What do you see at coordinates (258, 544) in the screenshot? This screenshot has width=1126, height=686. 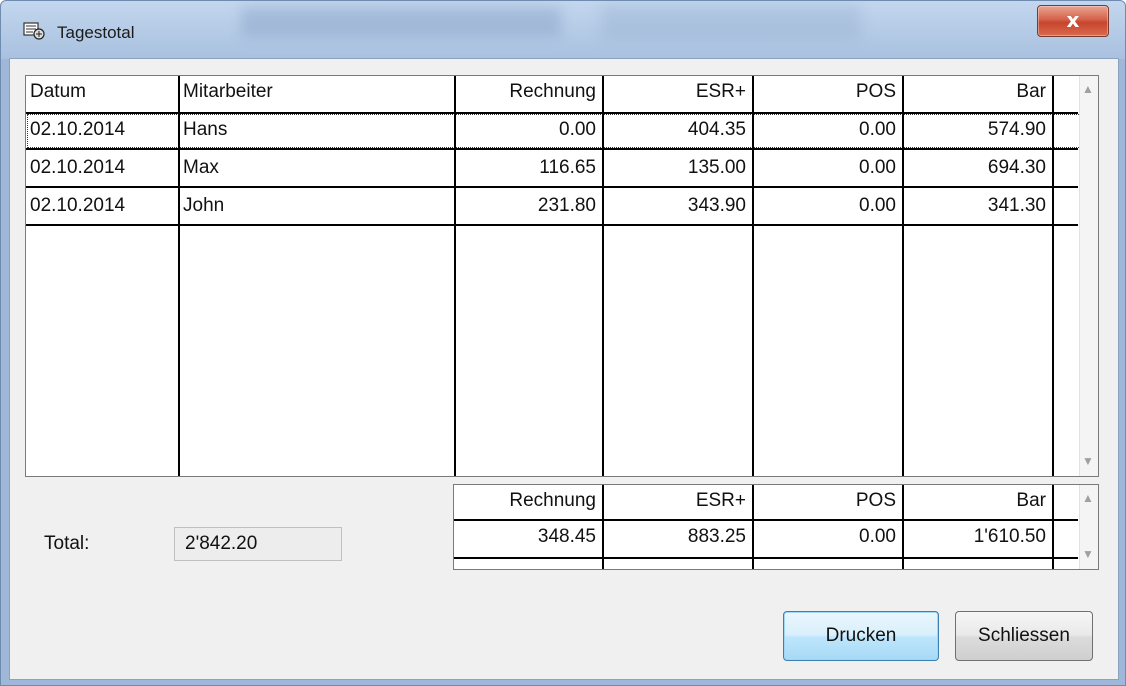 I see `total-sum-field: 2'842.20` at bounding box center [258, 544].